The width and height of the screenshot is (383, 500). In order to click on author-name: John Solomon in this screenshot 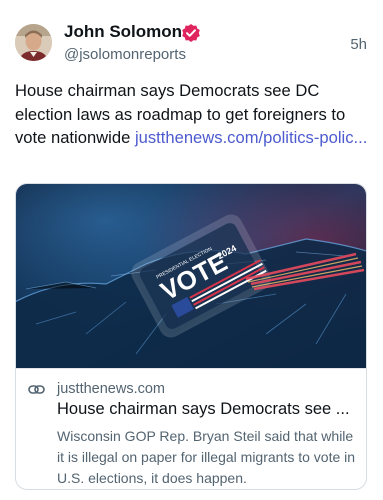, I will do `click(123, 32)`.